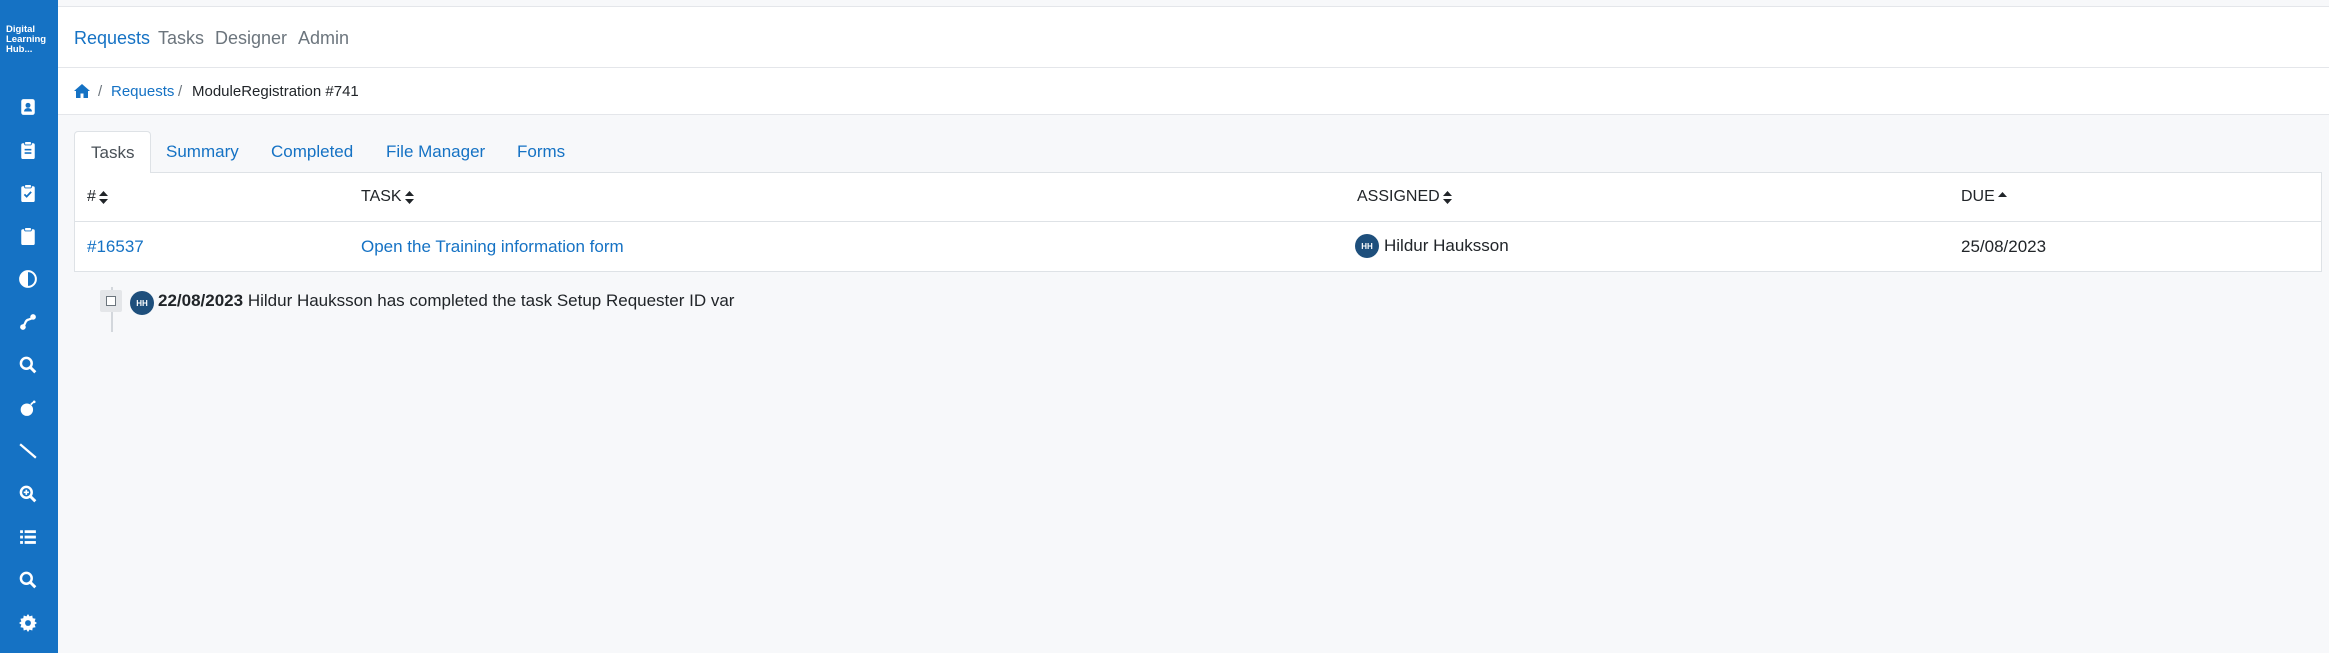 Image resolution: width=2329 pixels, height=653 pixels. I want to click on column-header-assigned: ASSIGNED, so click(1404, 197).